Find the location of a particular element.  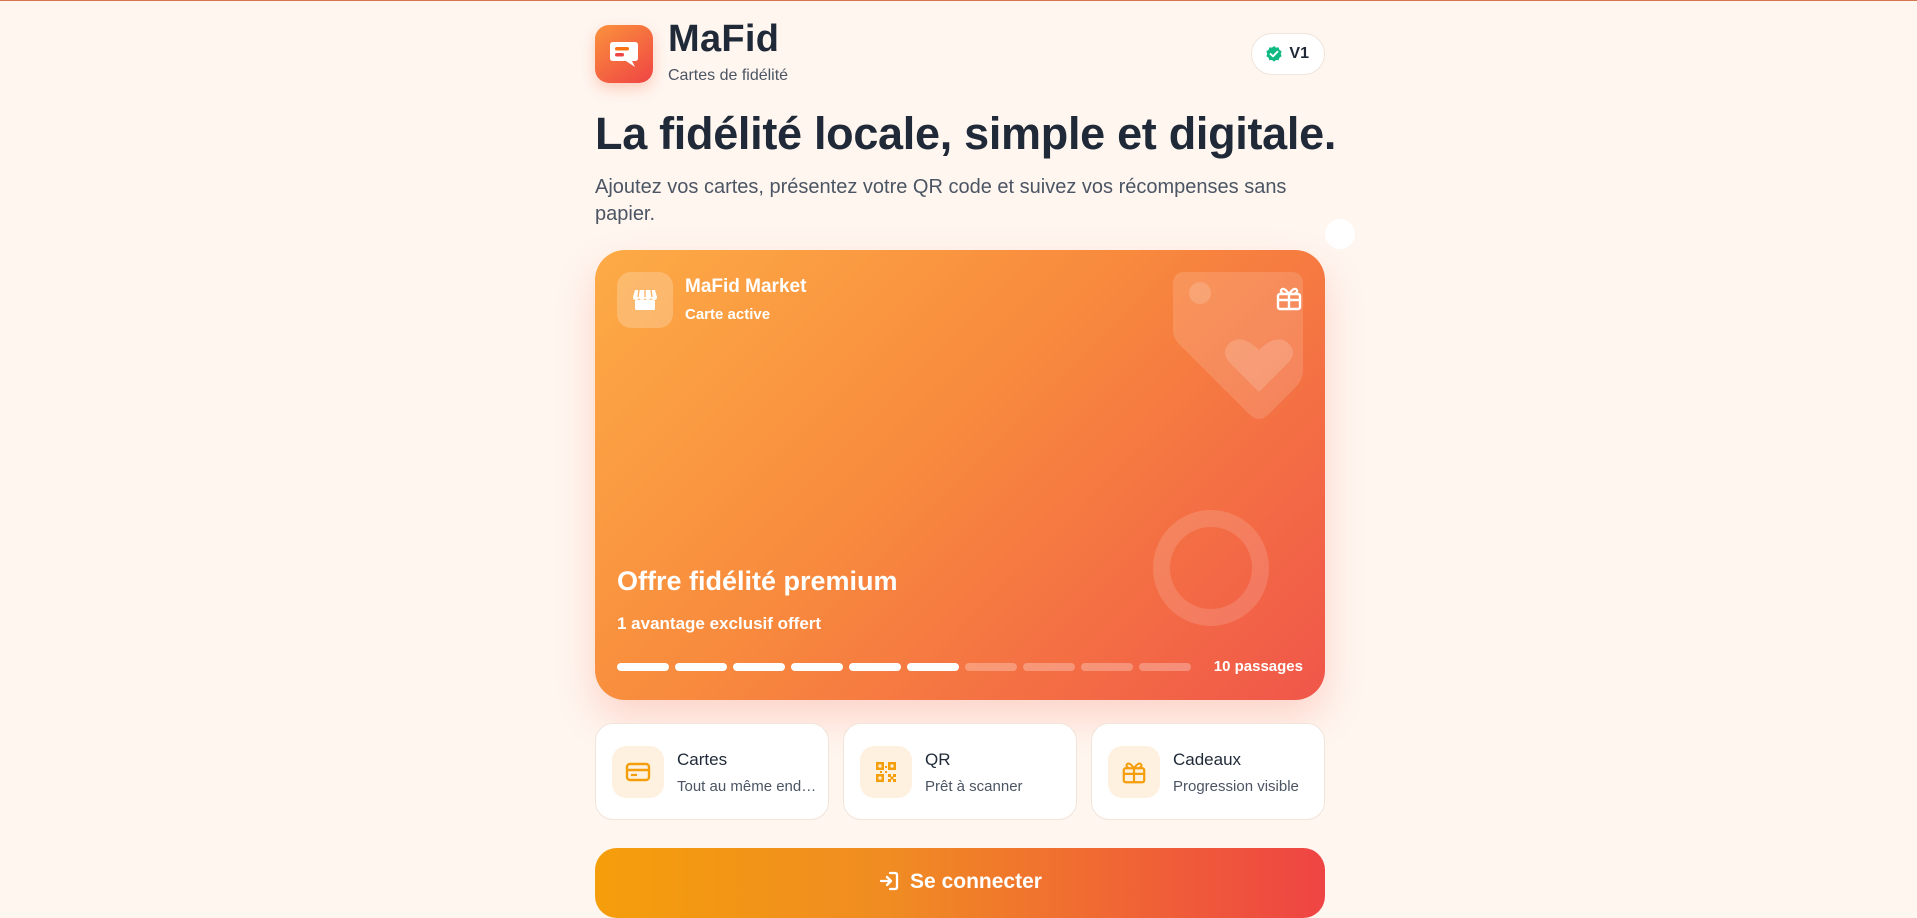

verified-check-icon is located at coordinates (1274, 54).